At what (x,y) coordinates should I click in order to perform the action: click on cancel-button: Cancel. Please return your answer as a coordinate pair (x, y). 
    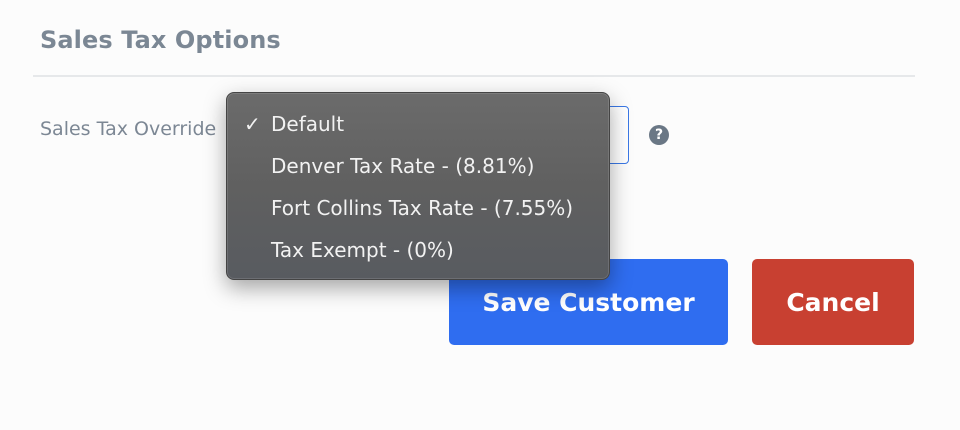
    Looking at the image, I should click on (833, 302).